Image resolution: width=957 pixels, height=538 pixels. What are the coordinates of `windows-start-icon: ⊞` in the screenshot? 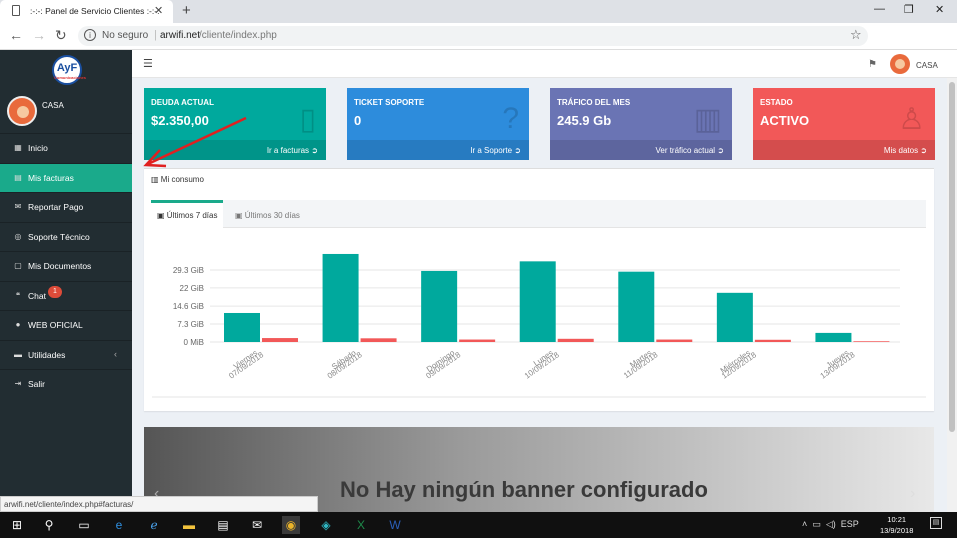 It's located at (17, 525).